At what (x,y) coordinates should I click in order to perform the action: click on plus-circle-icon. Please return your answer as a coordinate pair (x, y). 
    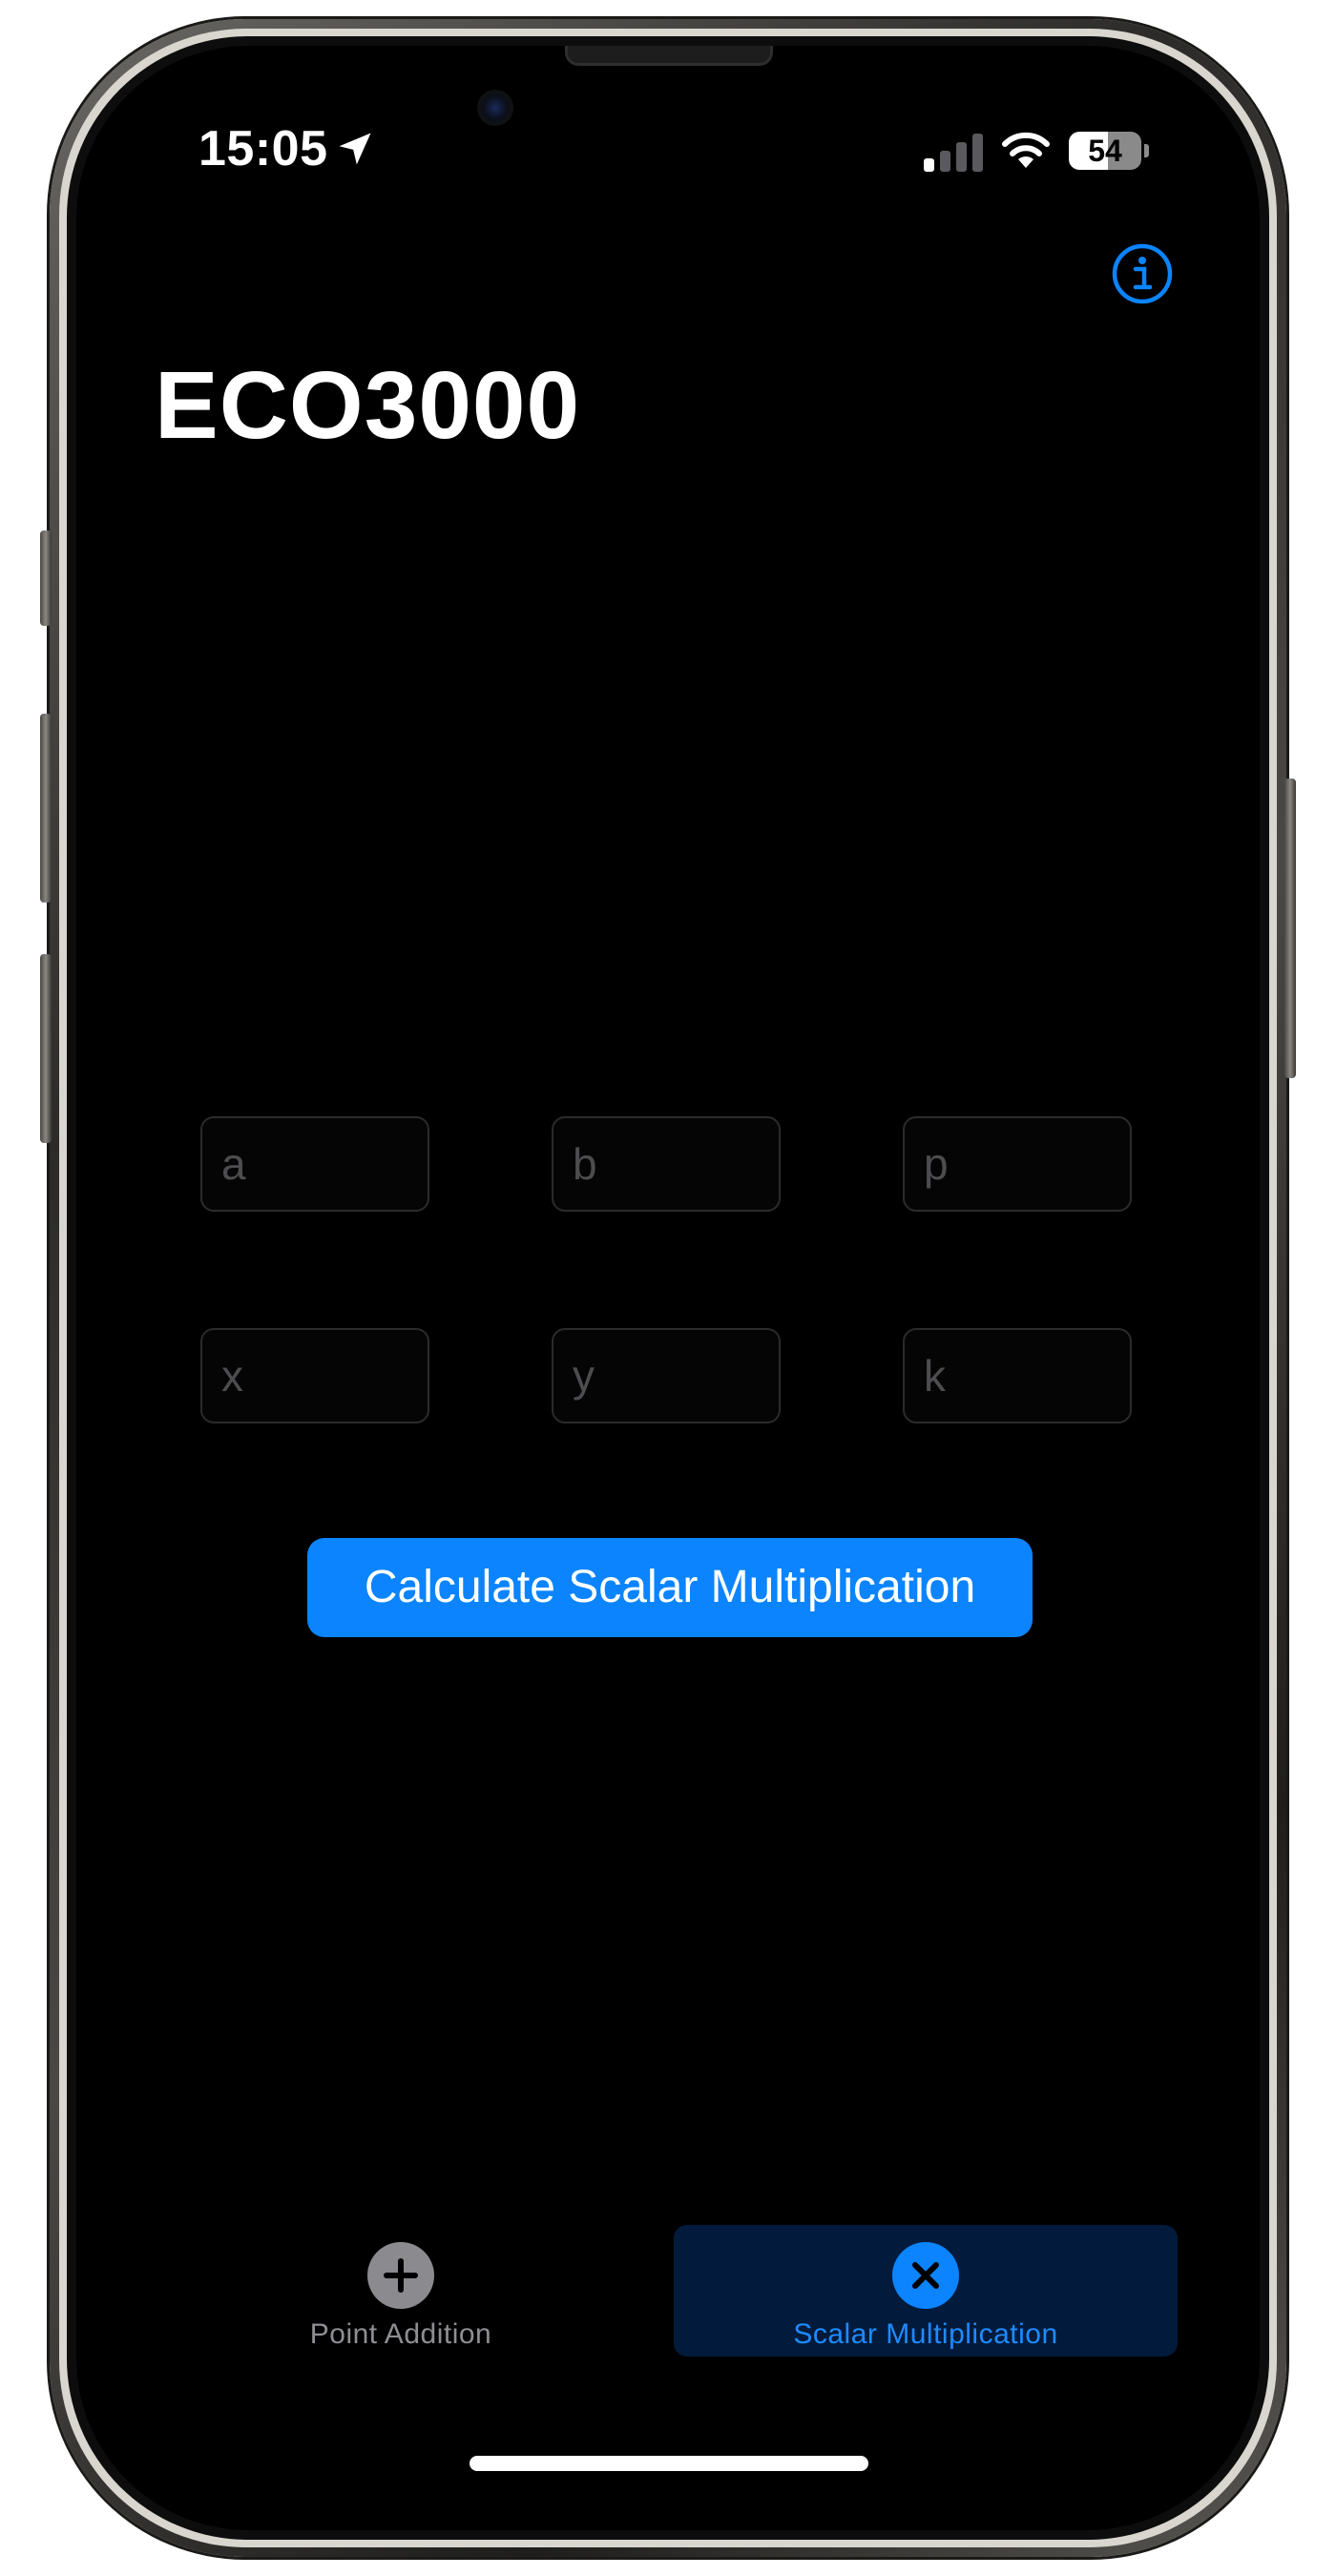
    Looking at the image, I should click on (400, 2275).